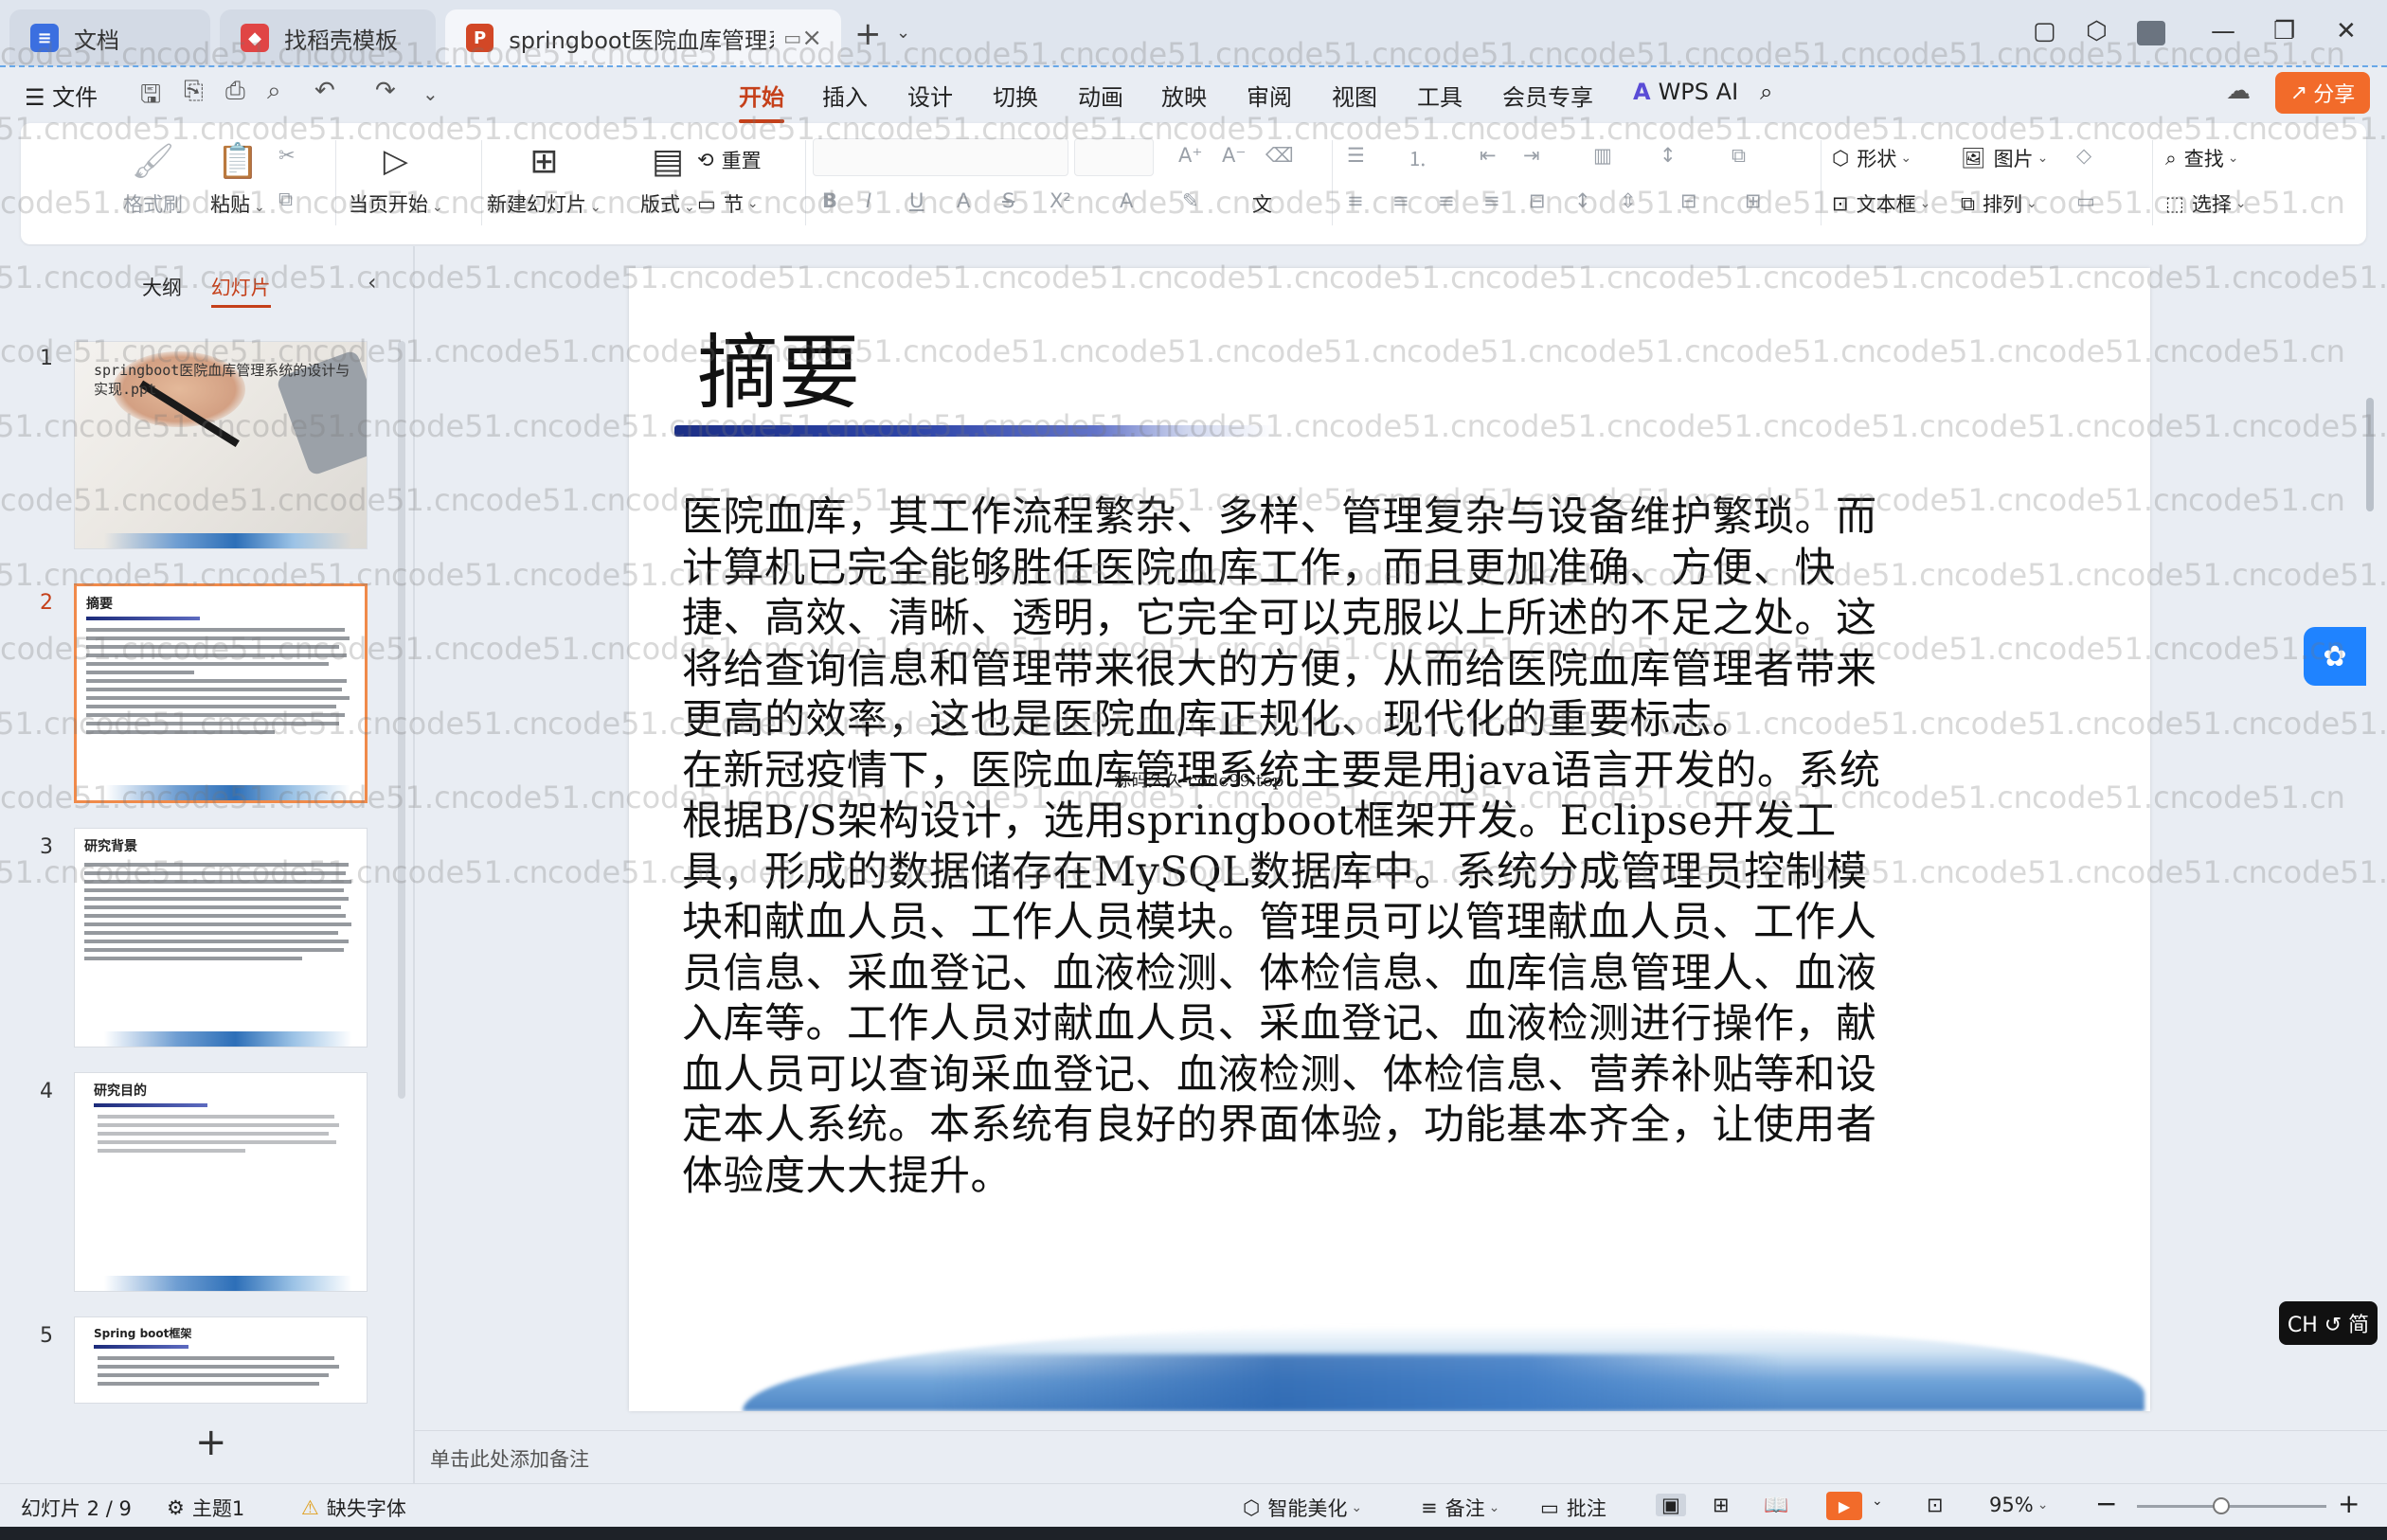  What do you see at coordinates (194, 91) in the screenshot?
I see `export-icon: ⎘` at bounding box center [194, 91].